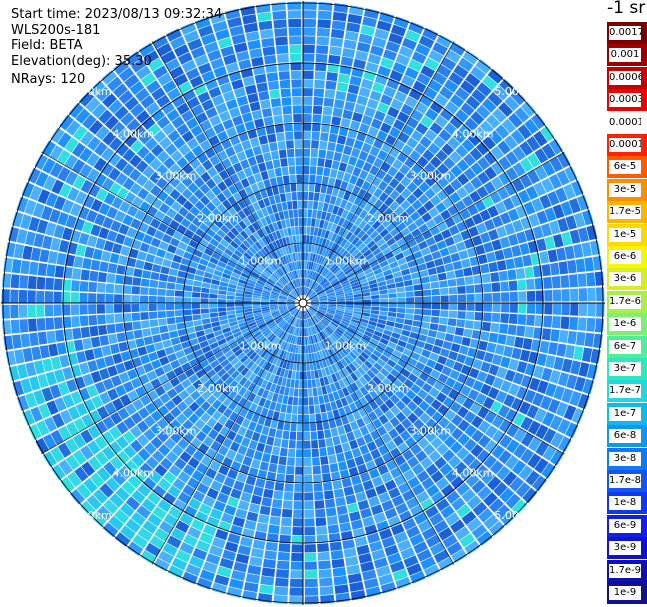 This screenshot has width=647, height=607. What do you see at coordinates (627, 301) in the screenshot?
I see `colorbar-cell: 1.7e-6` at bounding box center [627, 301].